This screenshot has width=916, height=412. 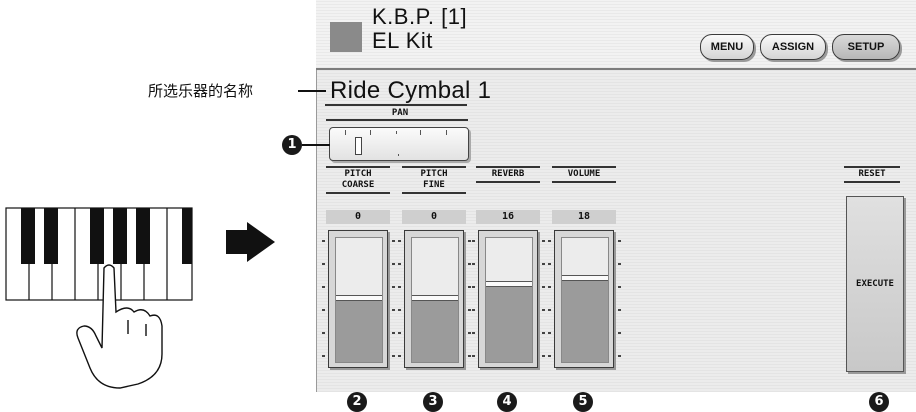 I want to click on setup-button: SETUP, so click(x=866, y=47).